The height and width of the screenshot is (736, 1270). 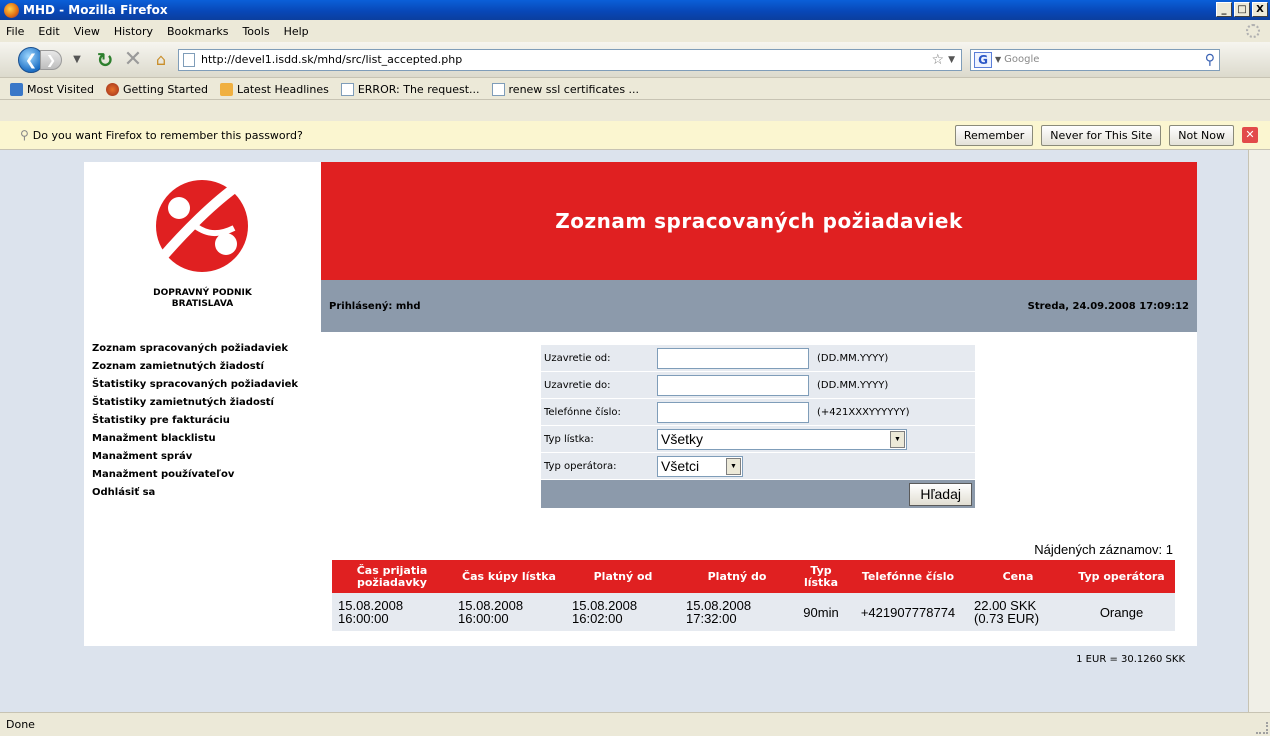 What do you see at coordinates (1103, 549) in the screenshot?
I see `results-count: Nájdených záznamov: 1` at bounding box center [1103, 549].